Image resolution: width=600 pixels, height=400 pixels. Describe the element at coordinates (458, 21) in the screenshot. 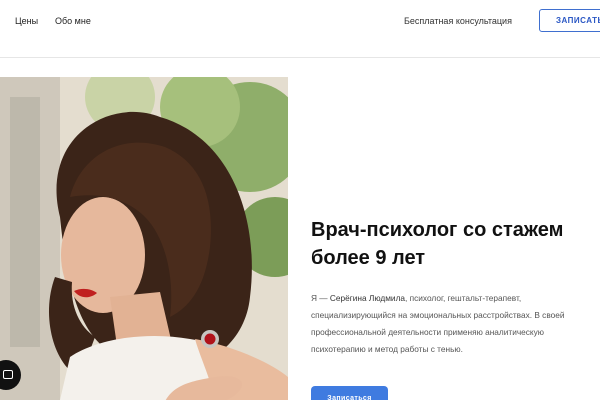

I see `free-consultation-link: Бесплатная консультация` at that location.